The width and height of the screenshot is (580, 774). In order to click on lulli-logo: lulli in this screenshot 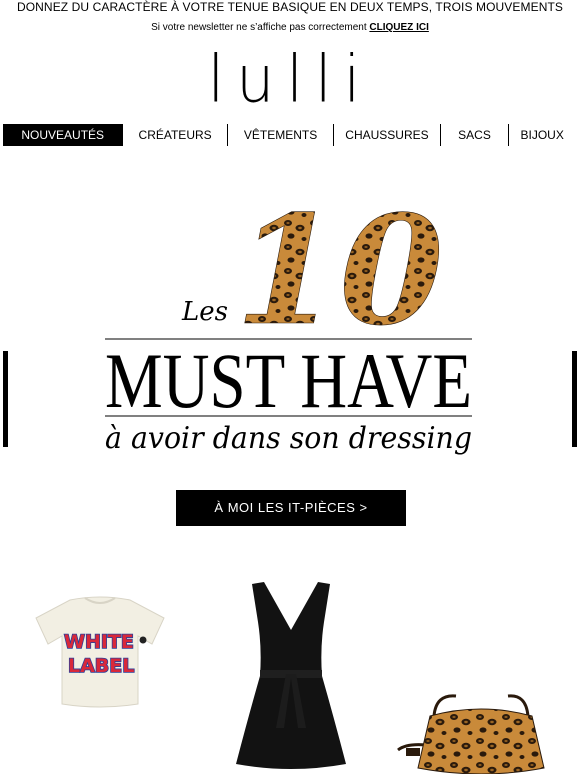, I will do `click(290, 79)`.